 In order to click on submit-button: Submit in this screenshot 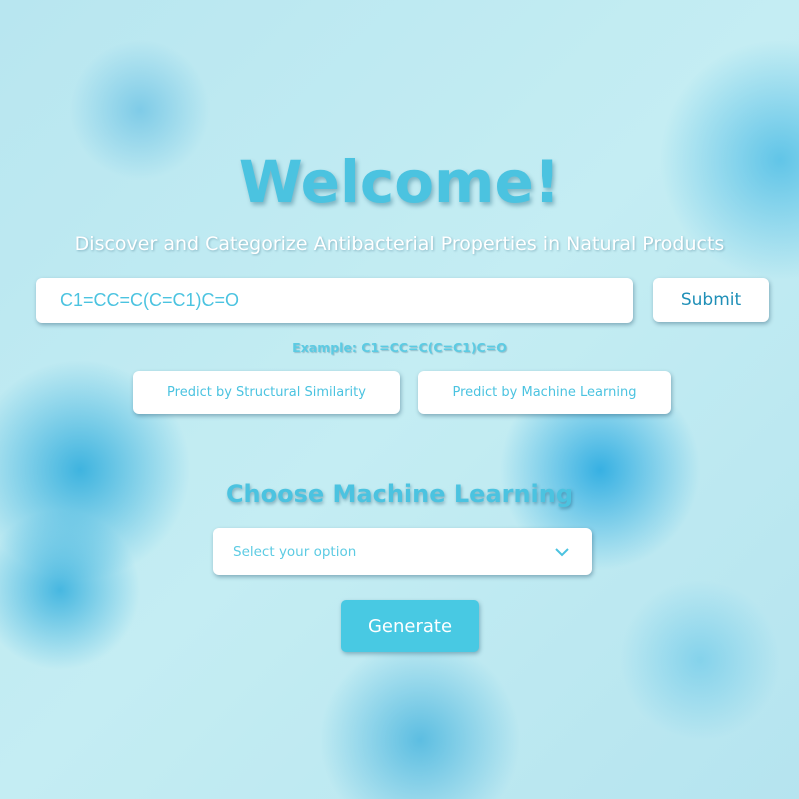, I will do `click(711, 300)`.